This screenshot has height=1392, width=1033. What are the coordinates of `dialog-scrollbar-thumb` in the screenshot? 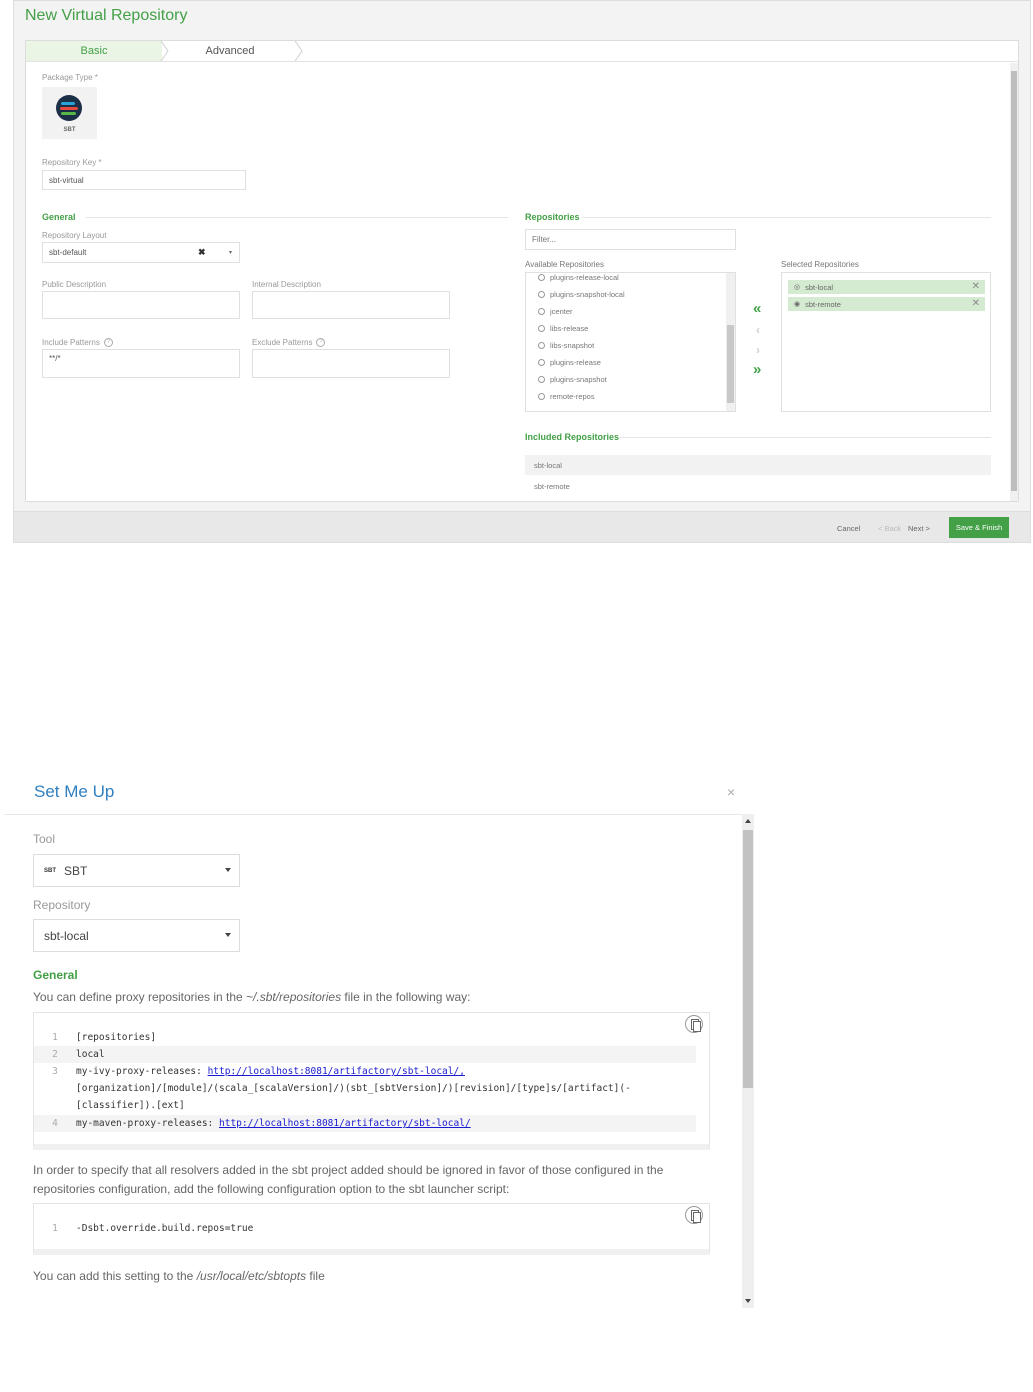 It's located at (748, 959).